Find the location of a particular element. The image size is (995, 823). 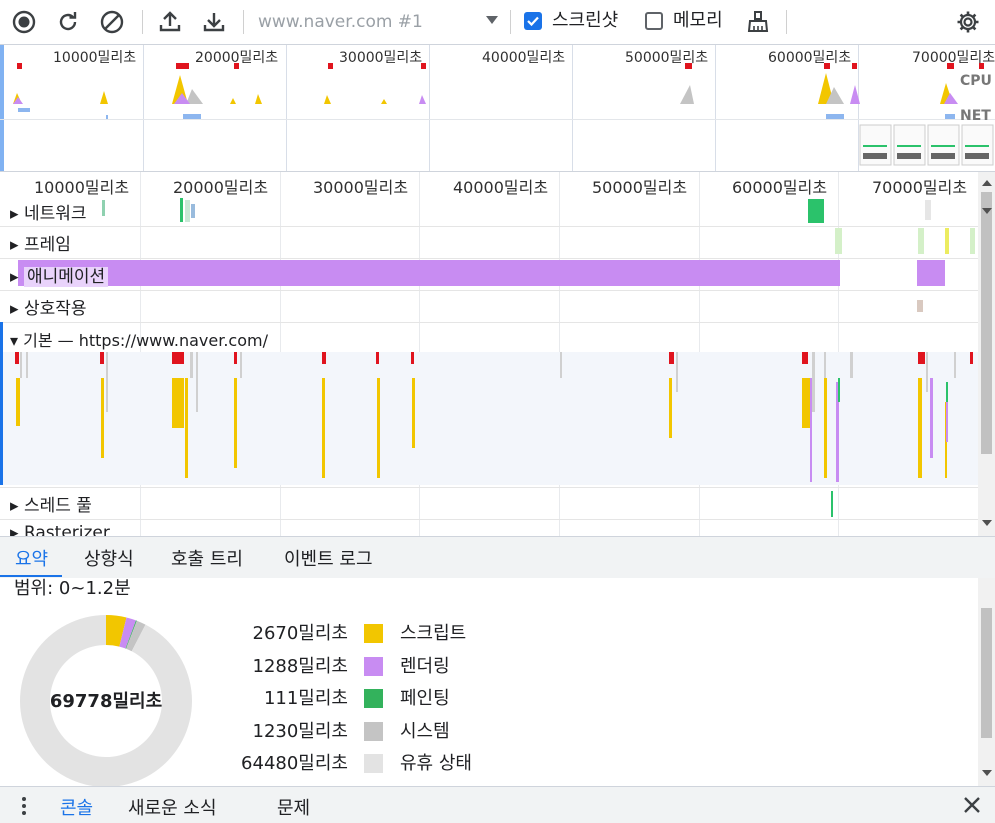

track-frames: ▸ 프레임 is located at coordinates (489, 242).